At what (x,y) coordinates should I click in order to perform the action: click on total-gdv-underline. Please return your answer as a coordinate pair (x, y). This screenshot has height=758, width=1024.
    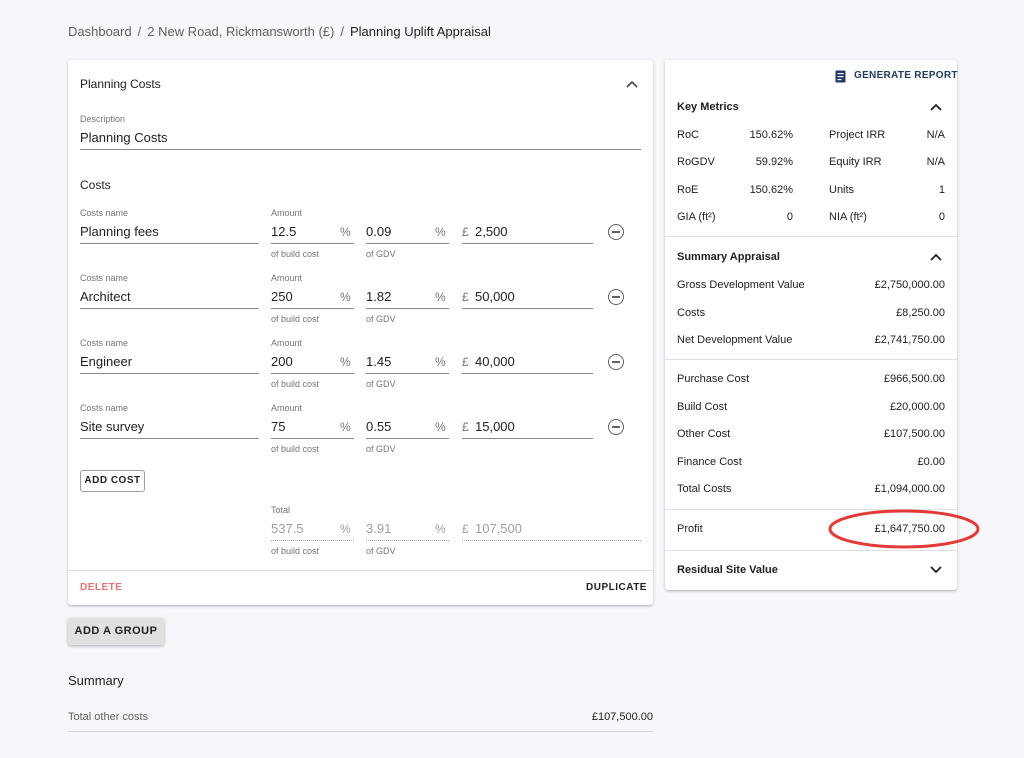
    Looking at the image, I should click on (407, 540).